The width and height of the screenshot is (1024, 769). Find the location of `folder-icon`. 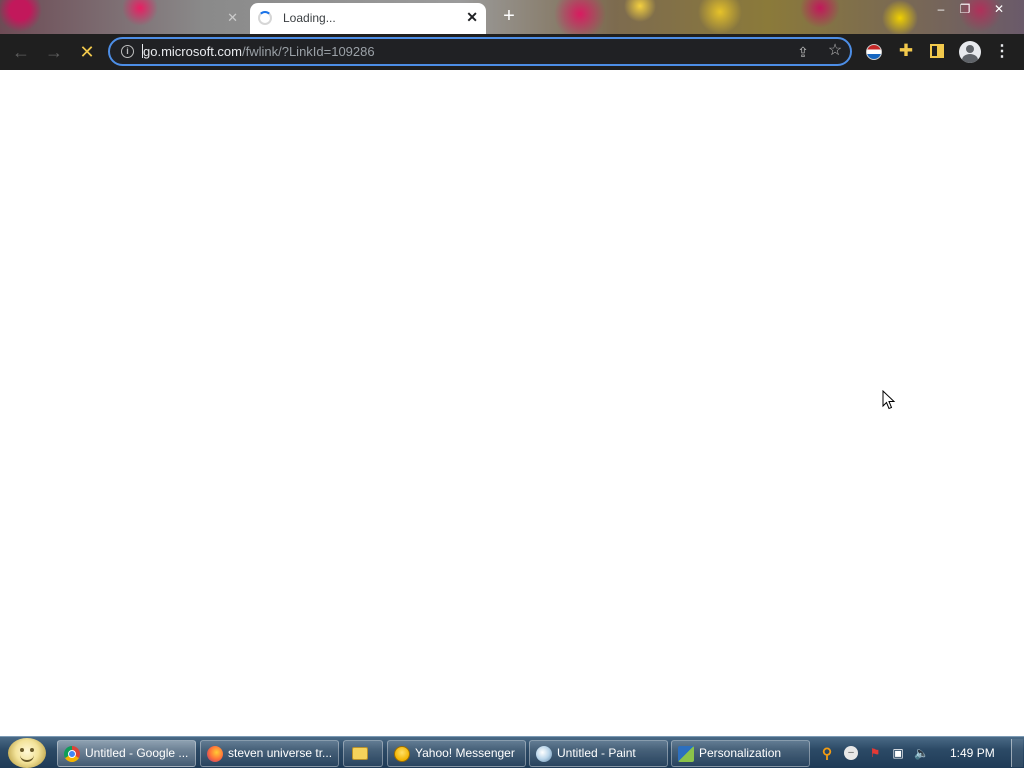

folder-icon is located at coordinates (360, 753).